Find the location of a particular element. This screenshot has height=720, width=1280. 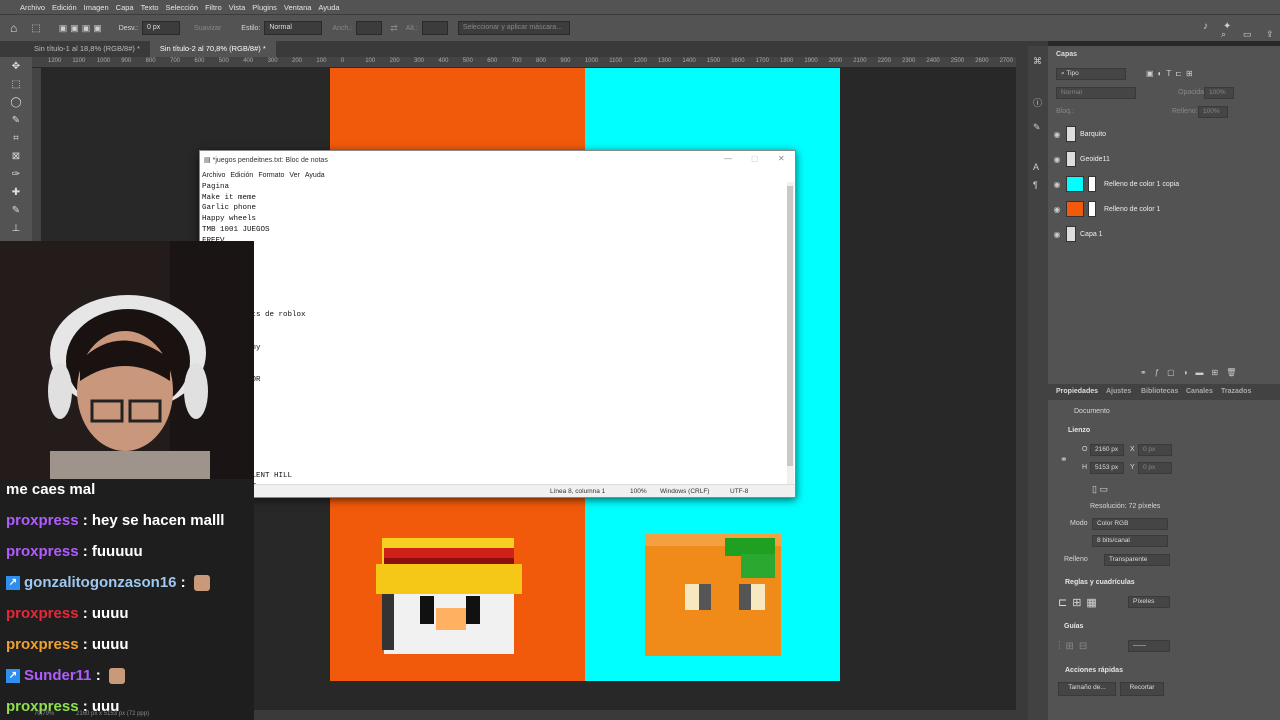

menu-imagen: Imagen is located at coordinates (96, 7).